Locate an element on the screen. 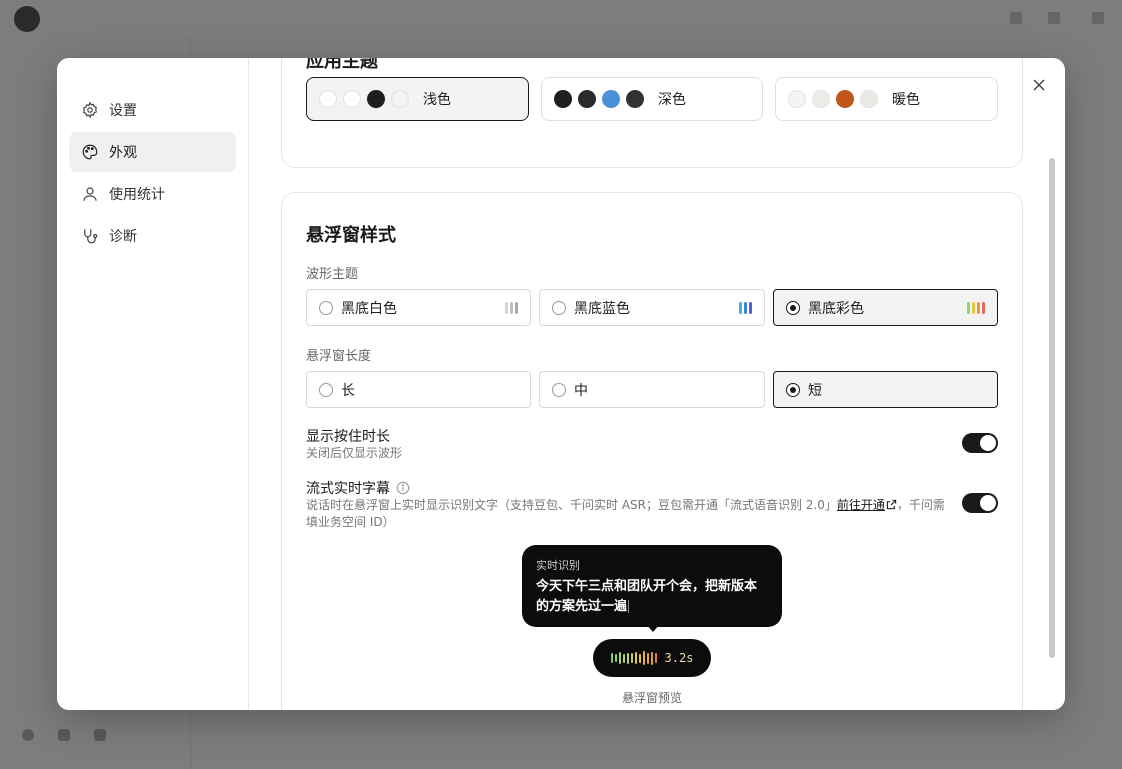 The width and height of the screenshot is (1122, 769). external-link-icon is located at coordinates (891, 506).